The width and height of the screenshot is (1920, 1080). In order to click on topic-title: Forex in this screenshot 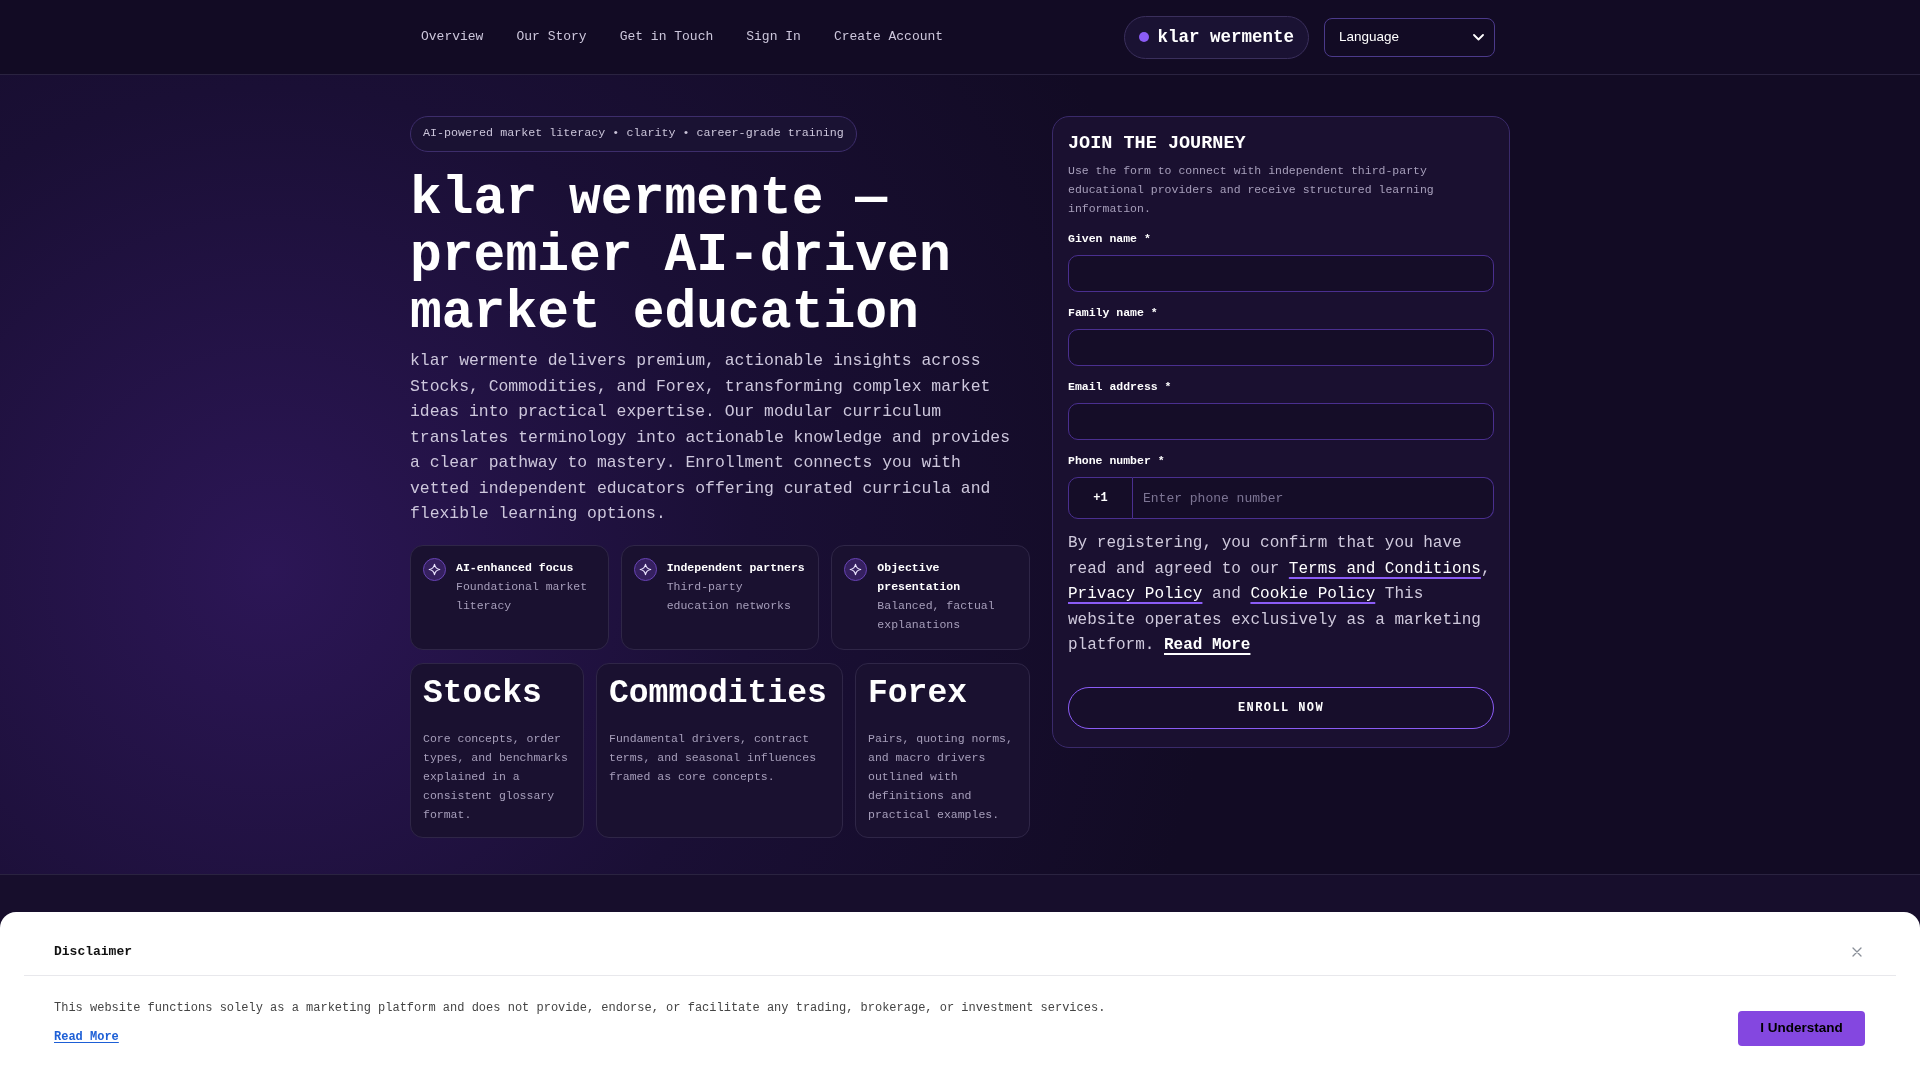, I will do `click(918, 693)`.